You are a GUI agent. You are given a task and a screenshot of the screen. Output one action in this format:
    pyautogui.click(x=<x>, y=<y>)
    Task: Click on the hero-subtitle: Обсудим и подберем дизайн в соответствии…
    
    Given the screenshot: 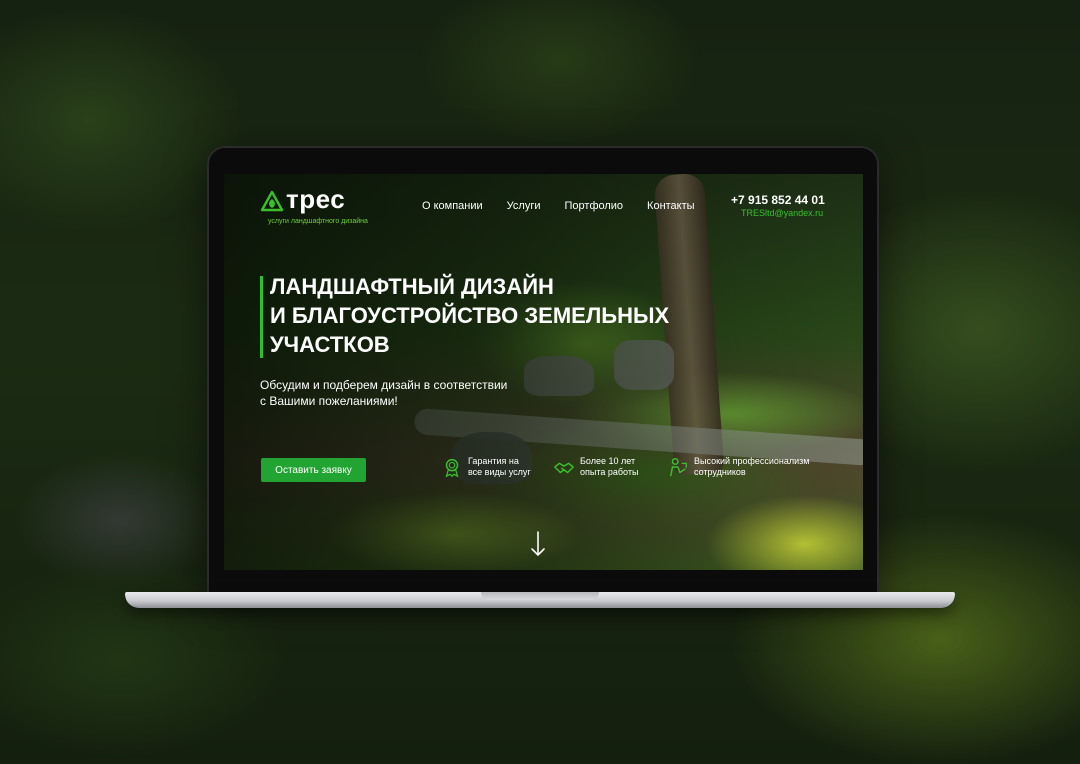 What is the action you would take?
    pyautogui.click(x=390, y=393)
    